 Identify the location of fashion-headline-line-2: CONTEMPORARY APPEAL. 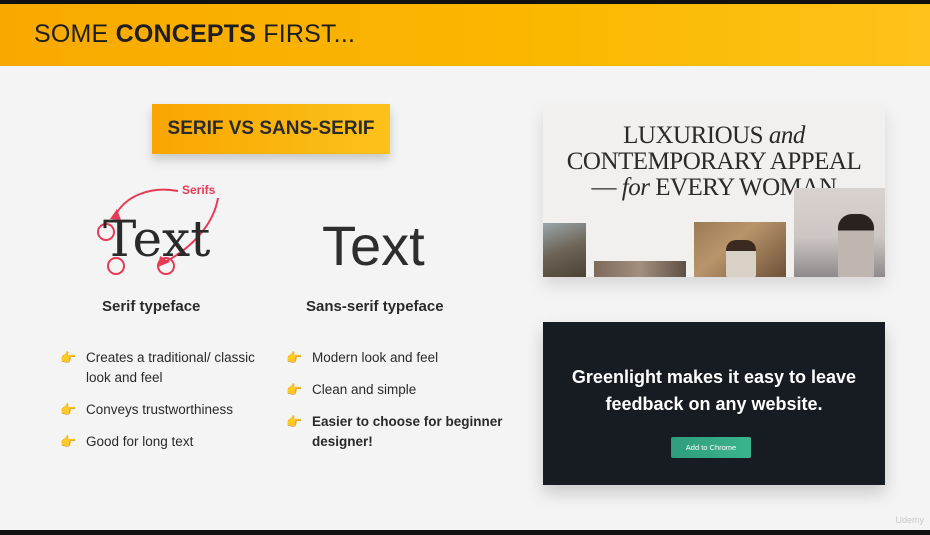
(714, 161).